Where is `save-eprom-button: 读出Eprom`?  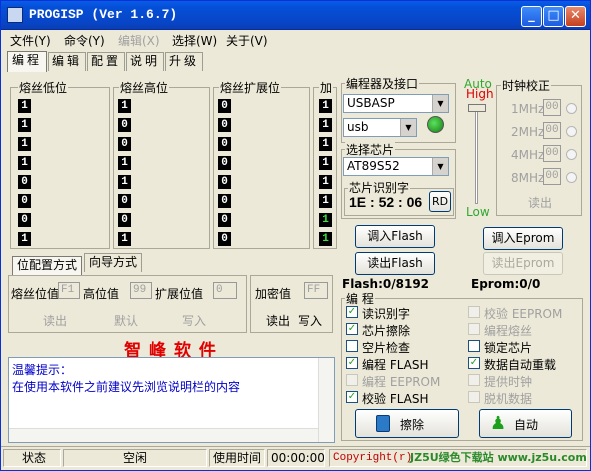
save-eprom-button: 读出Eprom is located at coordinates (523, 263).